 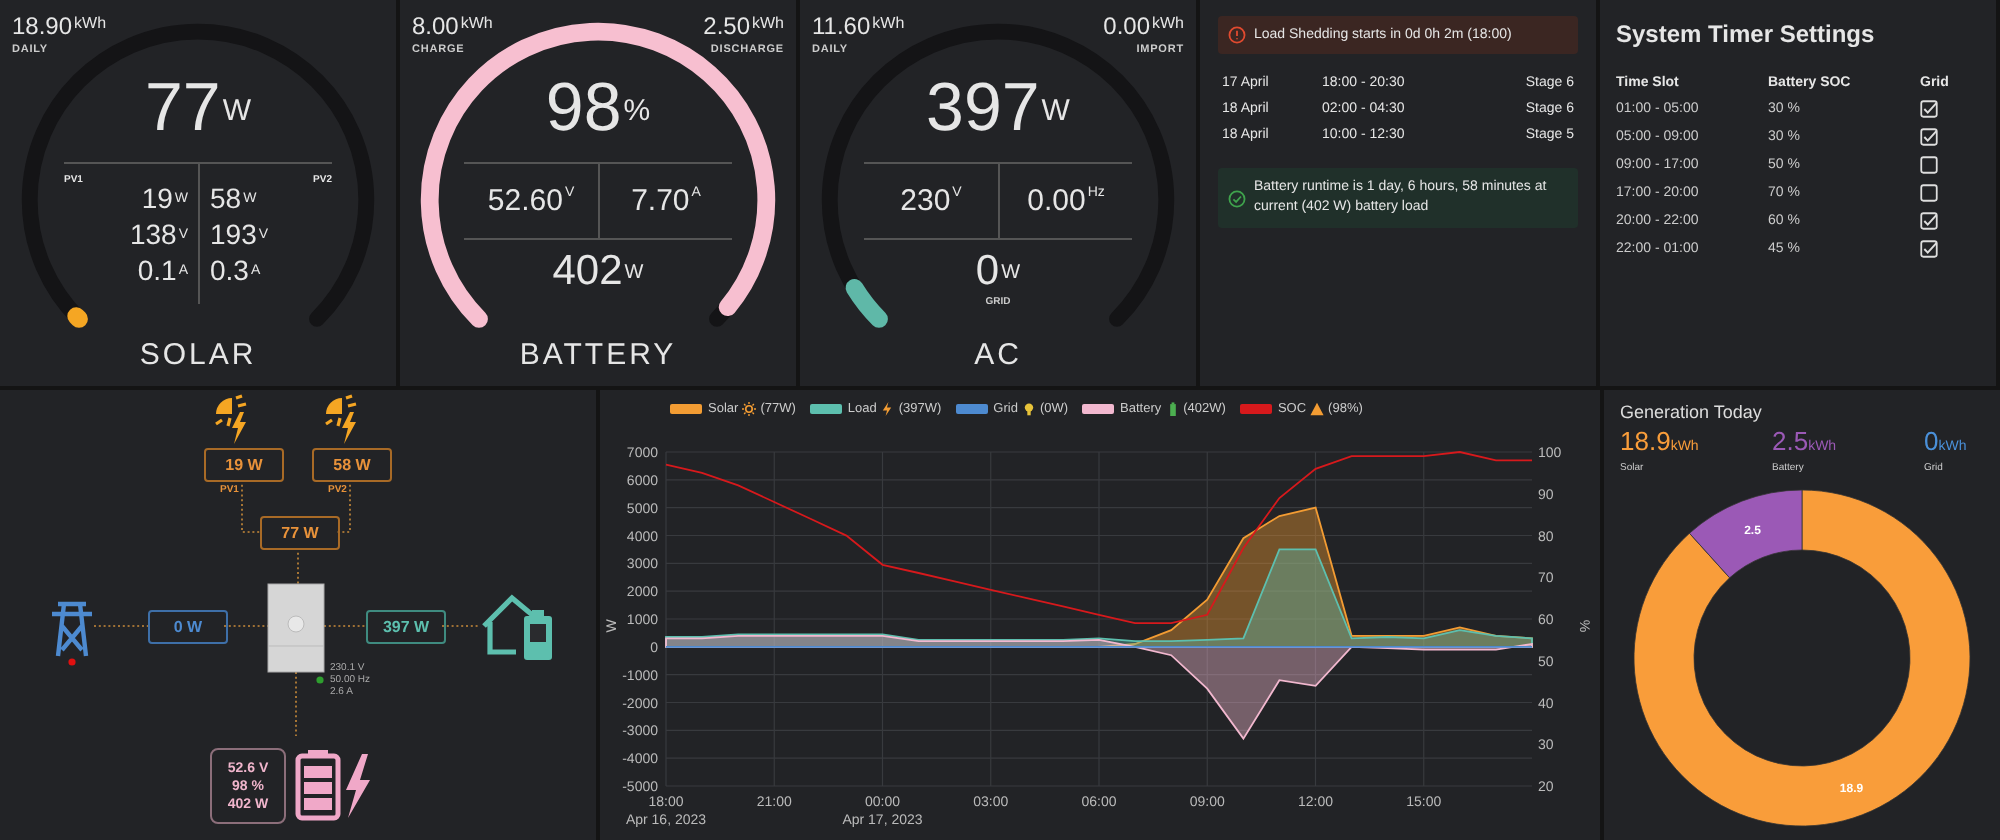 I want to click on string-reading: 0.3$^{A}$, so click(x=235, y=270).